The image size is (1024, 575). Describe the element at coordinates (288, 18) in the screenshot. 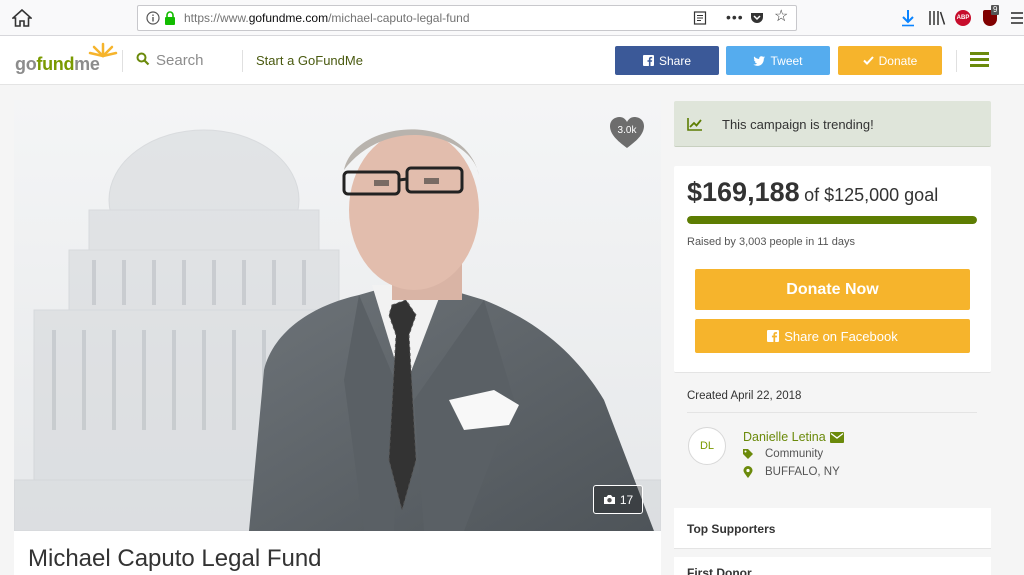

I see `url-host: gofundme.com` at that location.